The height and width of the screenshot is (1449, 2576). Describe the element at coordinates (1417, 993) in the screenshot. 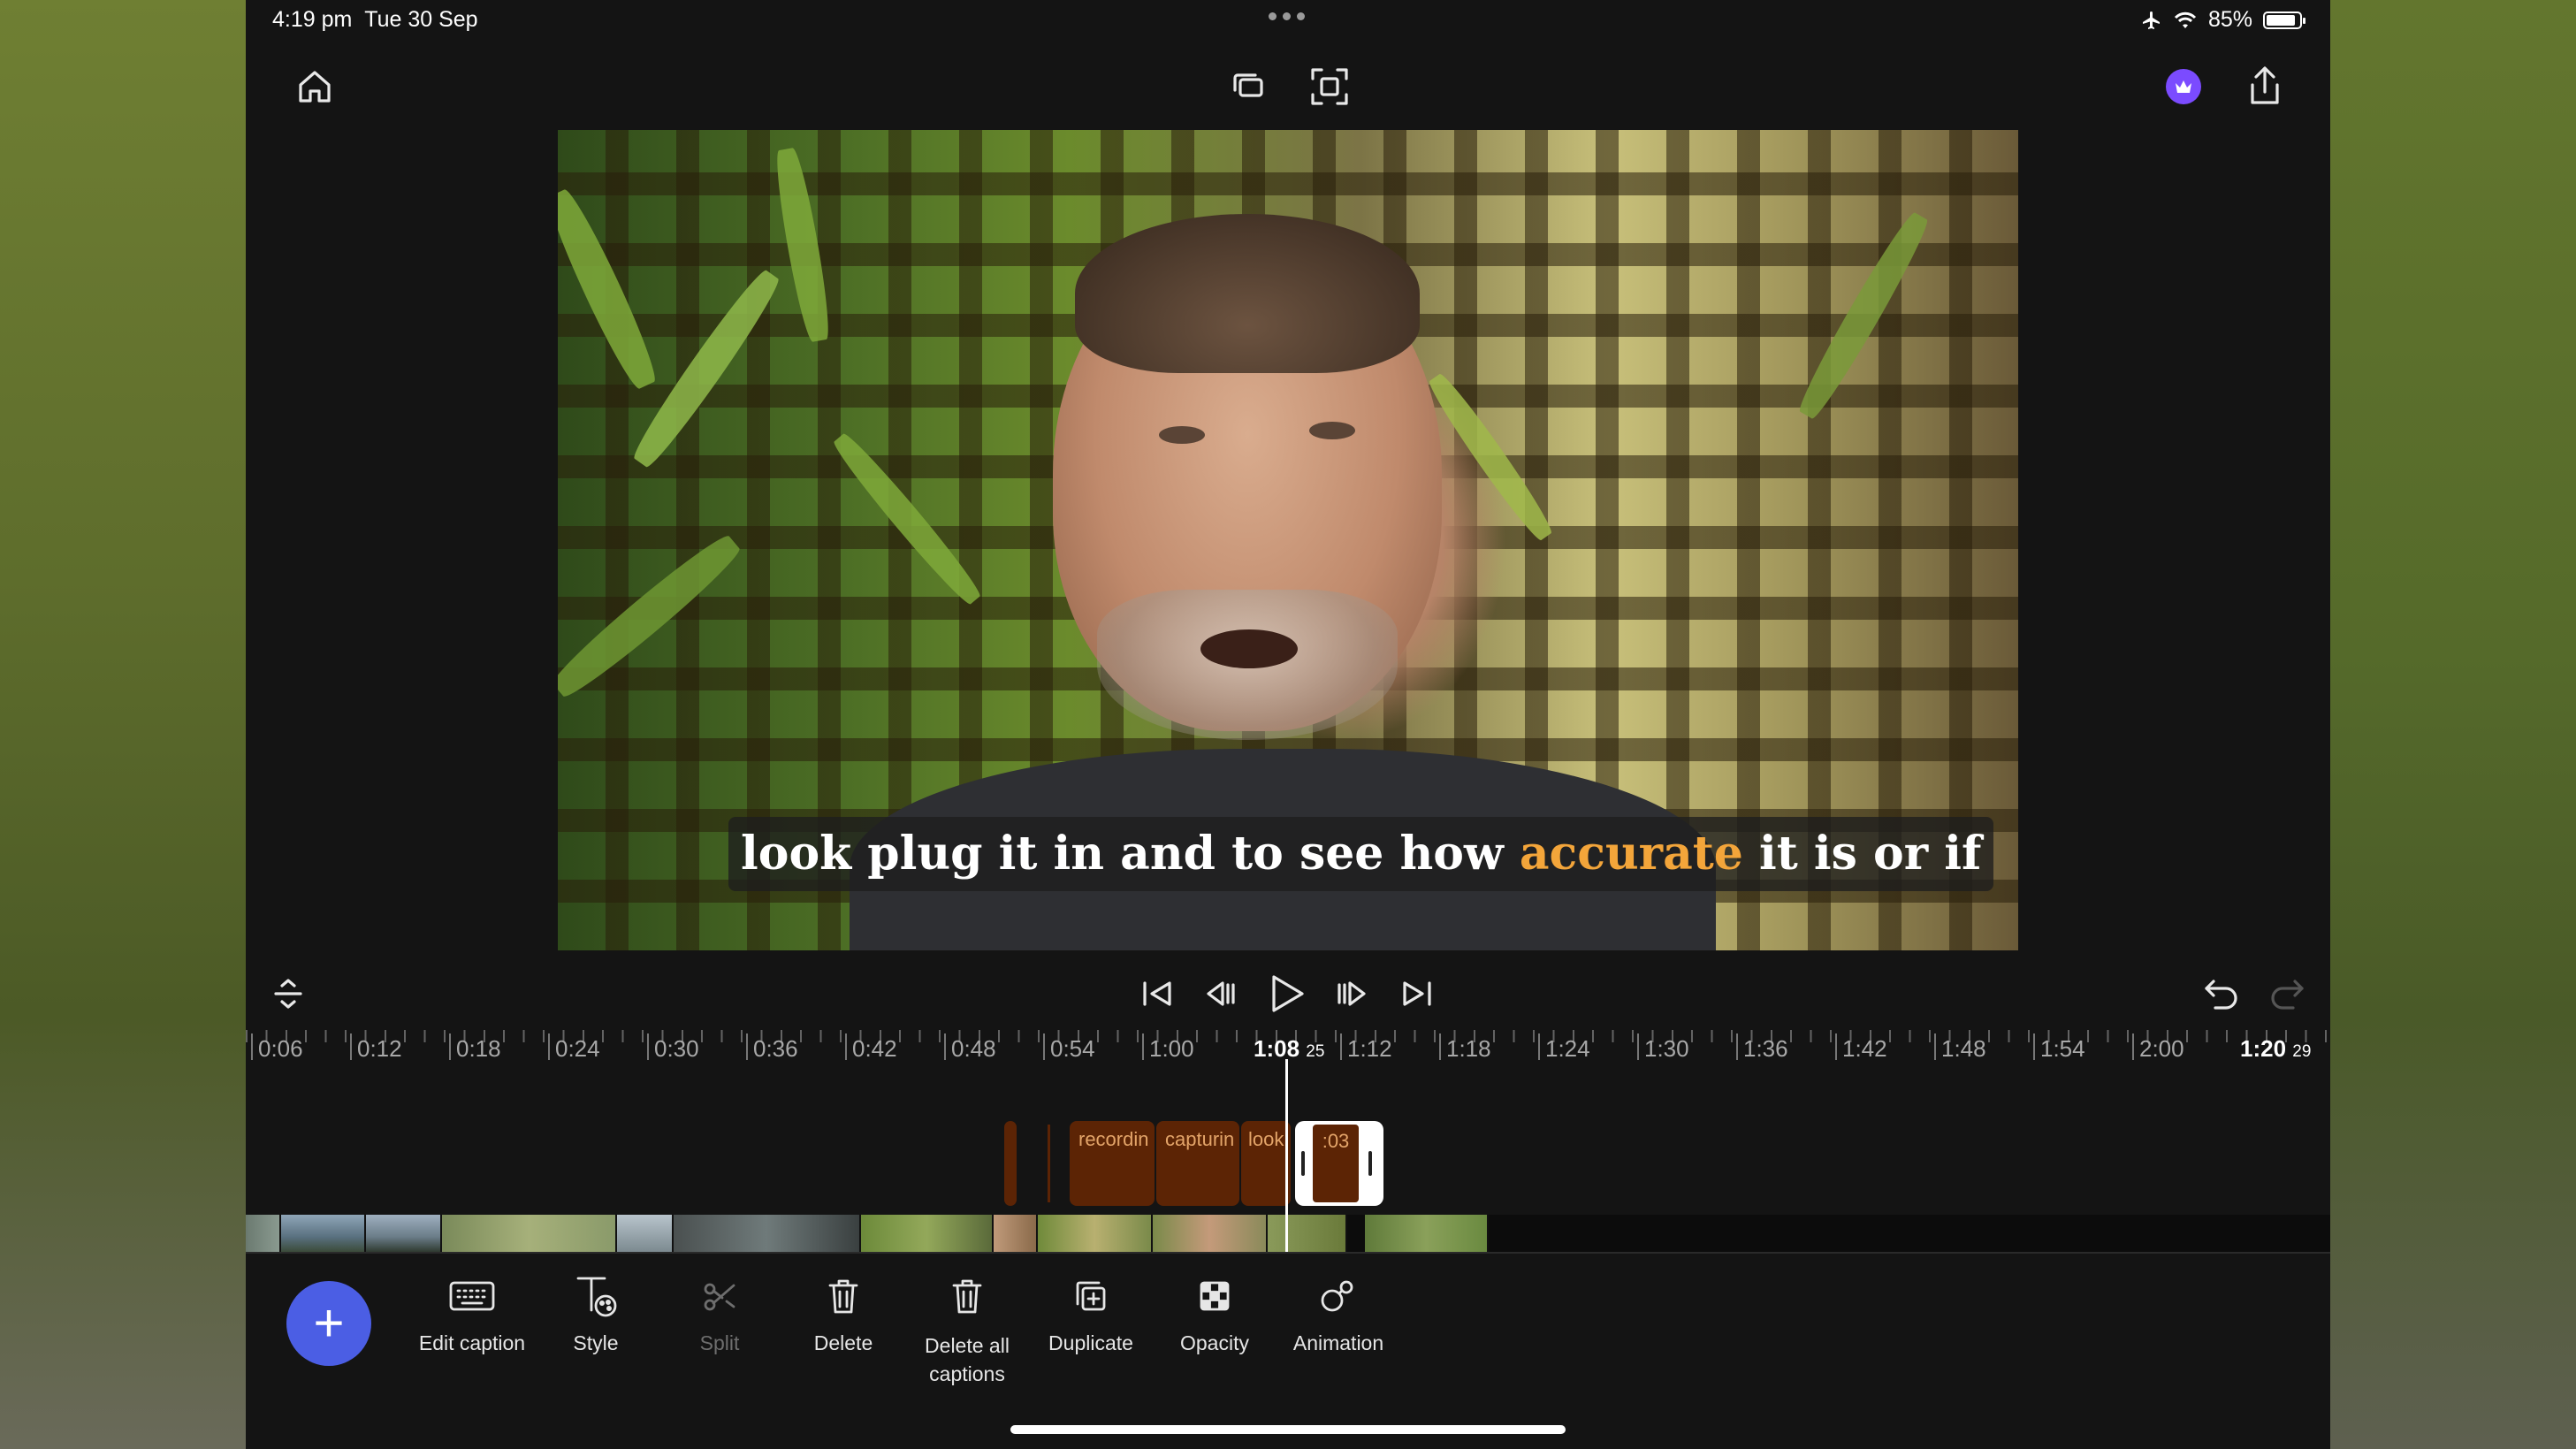

I see `skip-to-end-button` at that location.